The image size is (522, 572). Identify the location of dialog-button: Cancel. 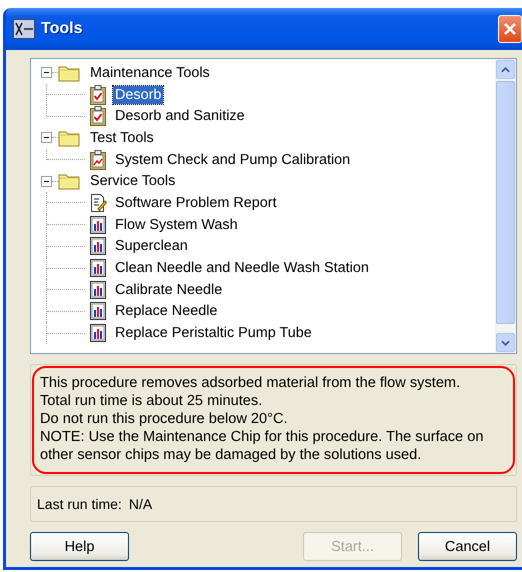
(467, 546).